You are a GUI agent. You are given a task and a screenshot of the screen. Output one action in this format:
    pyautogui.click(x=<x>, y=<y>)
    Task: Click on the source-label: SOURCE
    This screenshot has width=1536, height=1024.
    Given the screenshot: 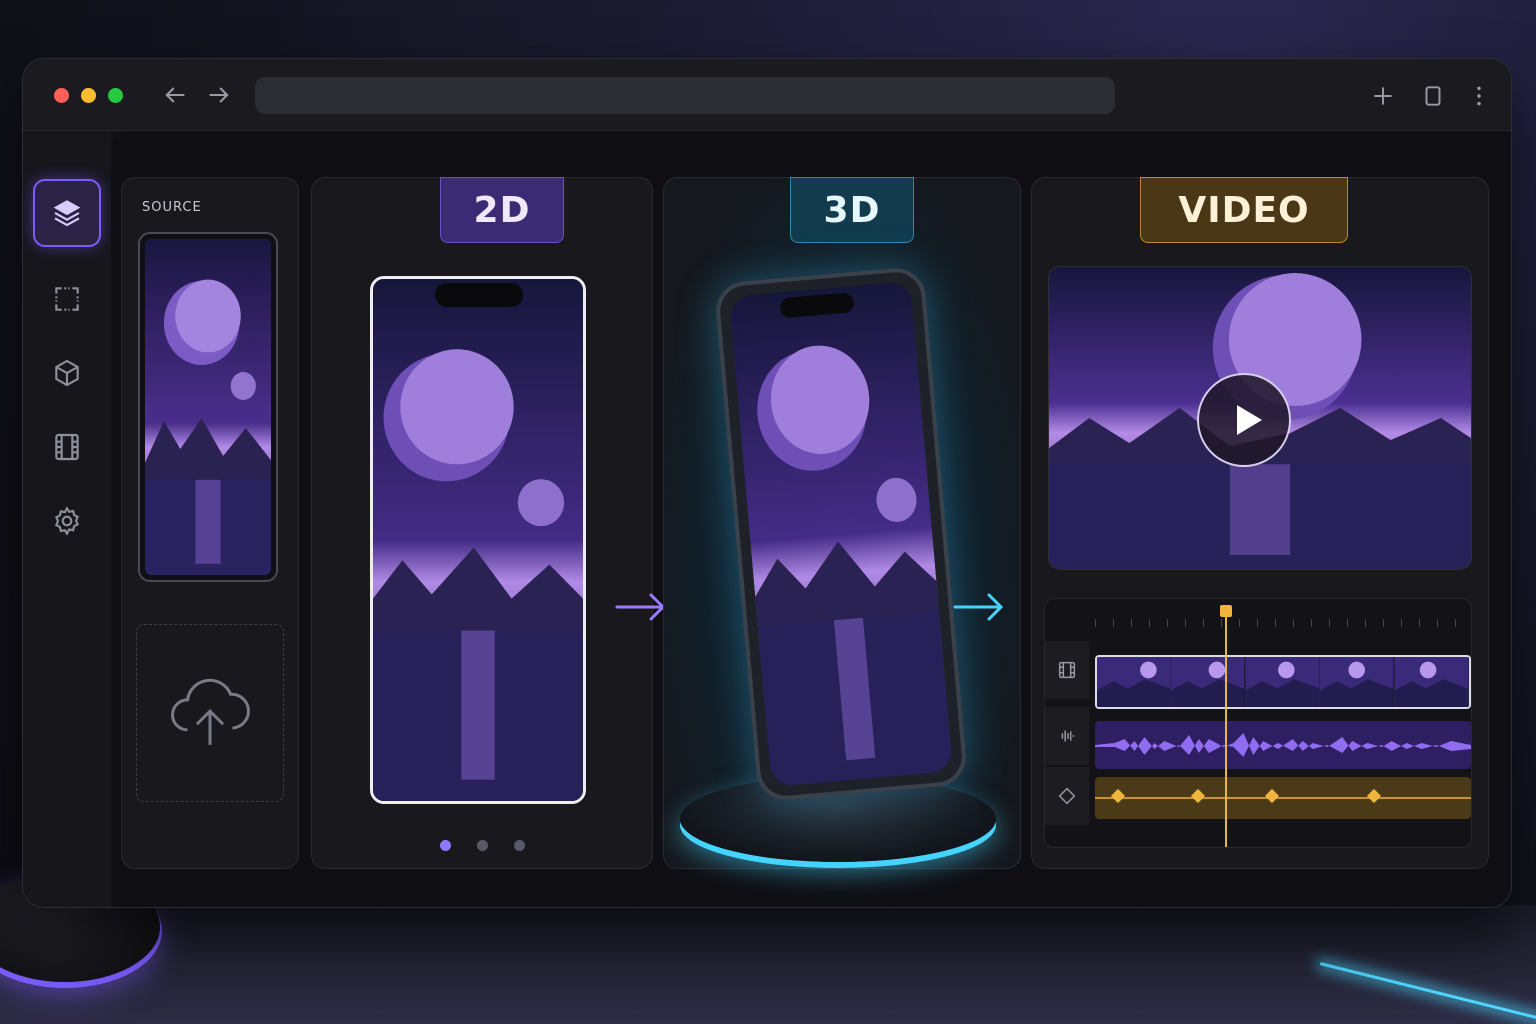 What is the action you would take?
    pyautogui.click(x=172, y=207)
    